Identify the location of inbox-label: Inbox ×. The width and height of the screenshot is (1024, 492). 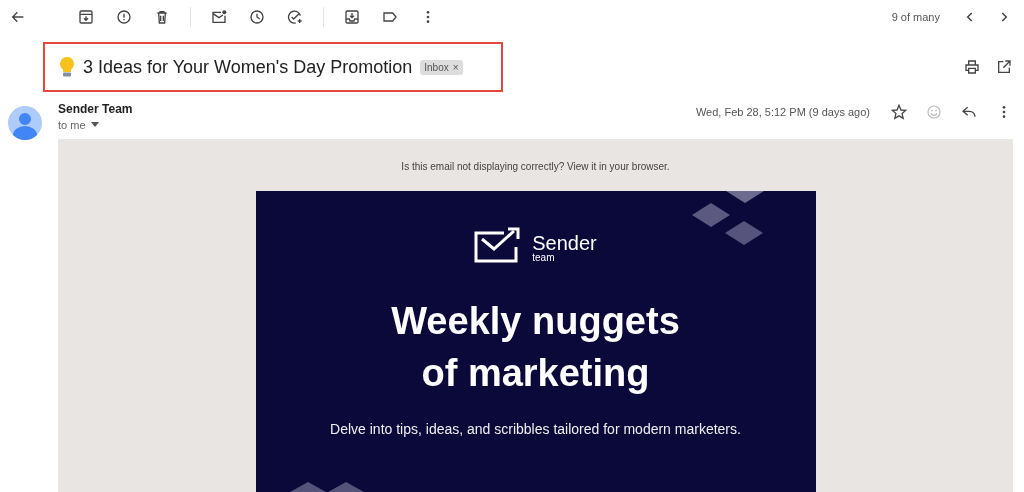
(441, 67).